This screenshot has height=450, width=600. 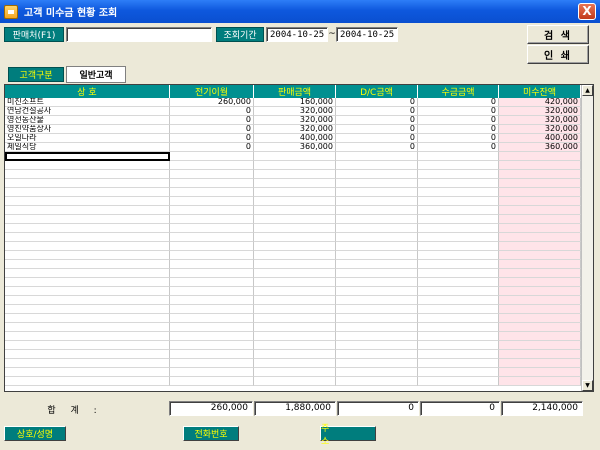 What do you see at coordinates (293, 120) in the screenshot?
I see `table-row: 영선동산물 0 320,000 0 0 320,000` at bounding box center [293, 120].